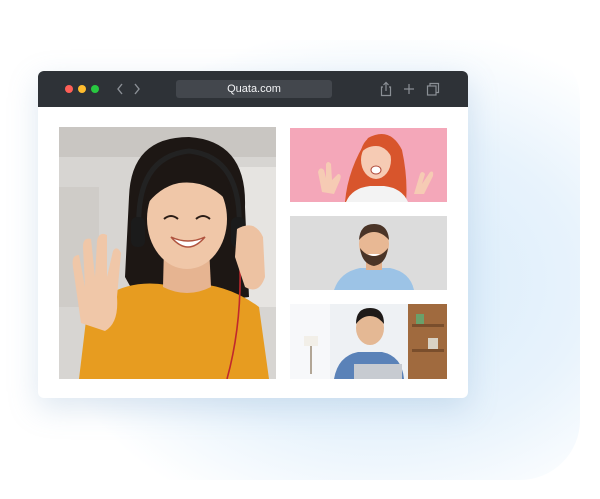 The height and width of the screenshot is (499, 600). I want to click on red-haired-woman-image, so click(368, 165).